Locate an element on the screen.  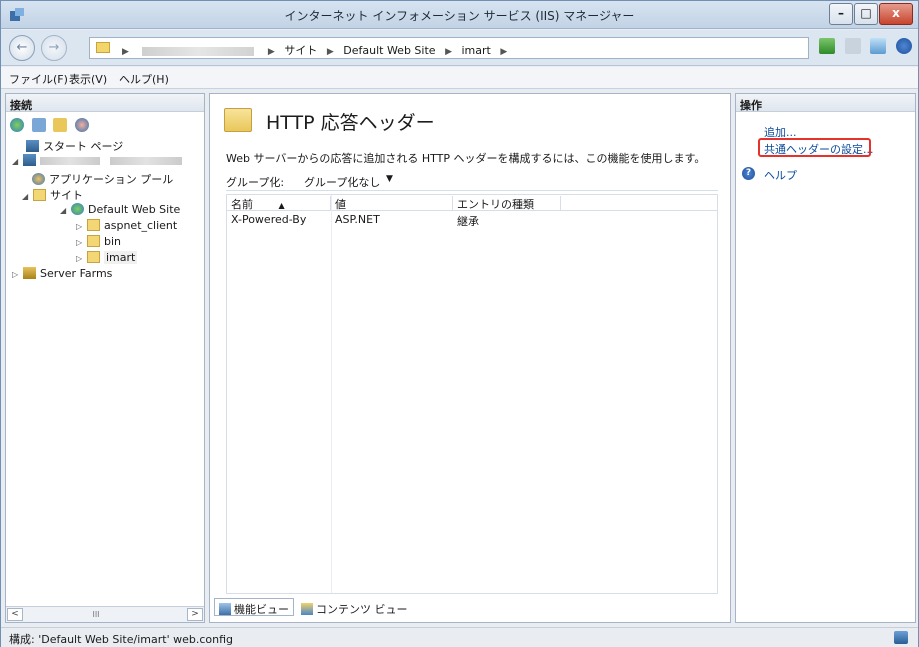
help-icon: ? is located at coordinates (748, 173).